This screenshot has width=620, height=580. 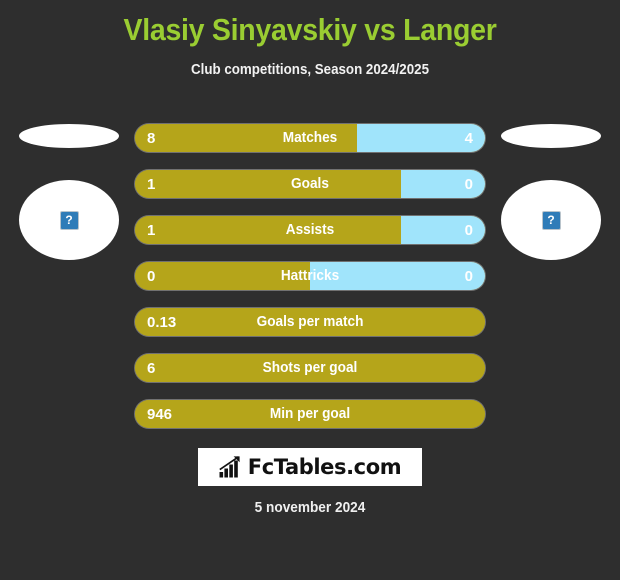 What do you see at coordinates (551, 136) in the screenshot?
I see `away-flag-placeholder` at bounding box center [551, 136].